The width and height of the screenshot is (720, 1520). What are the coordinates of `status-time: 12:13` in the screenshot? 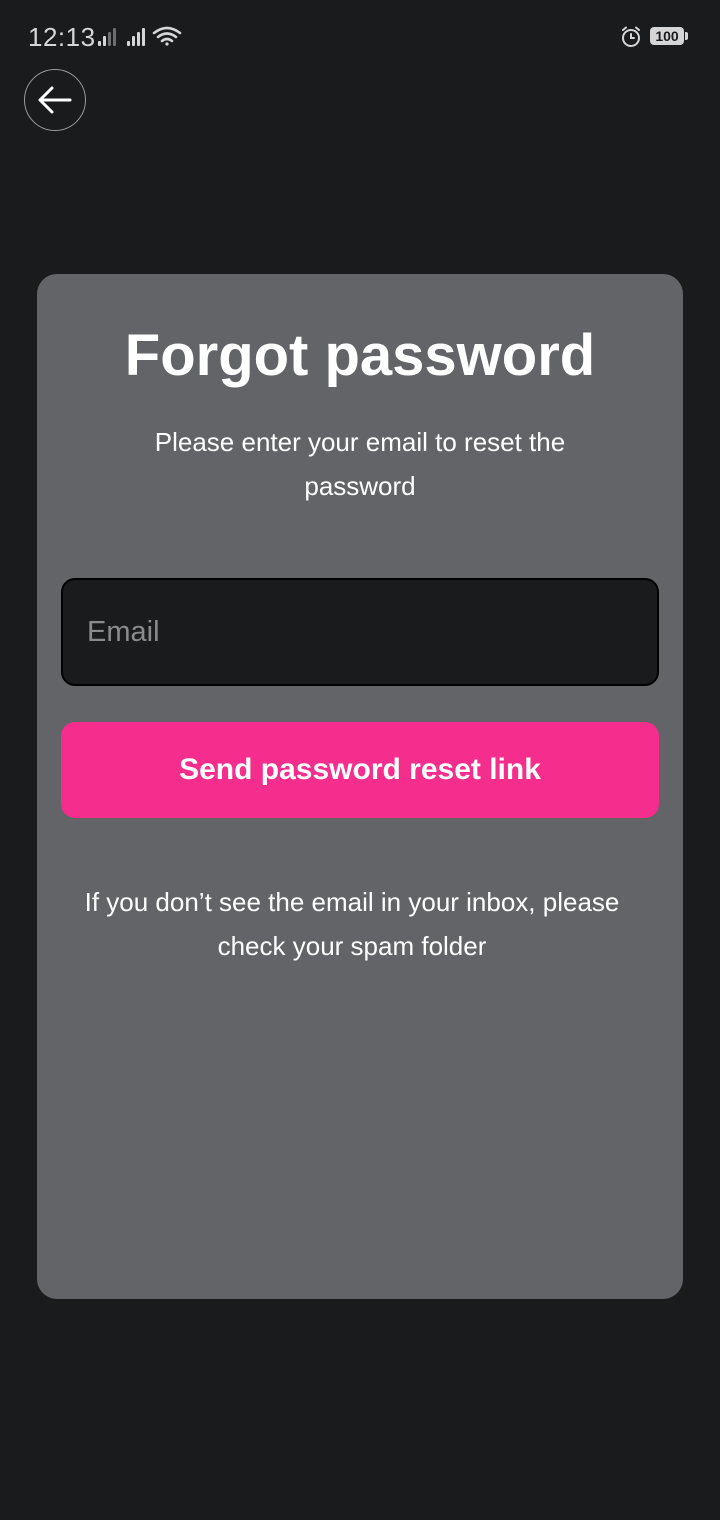 It's located at (62, 37).